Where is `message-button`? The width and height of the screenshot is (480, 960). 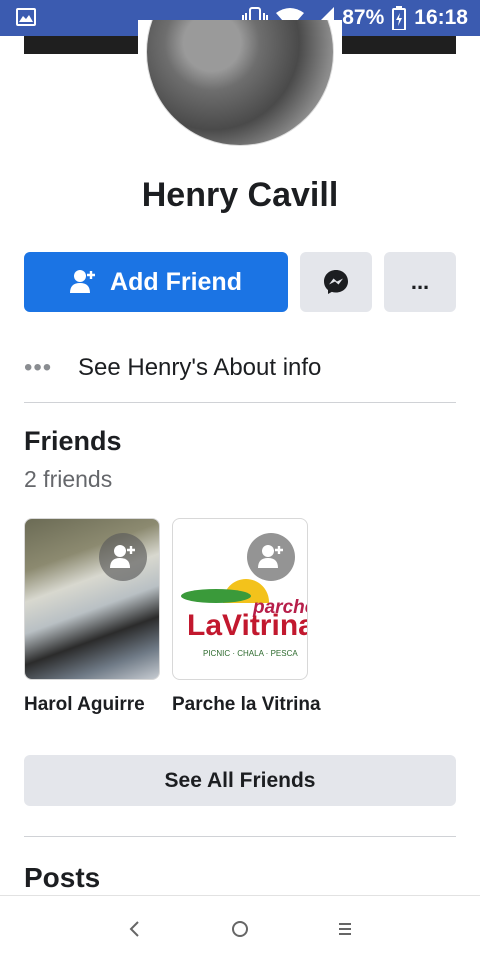 message-button is located at coordinates (336, 282).